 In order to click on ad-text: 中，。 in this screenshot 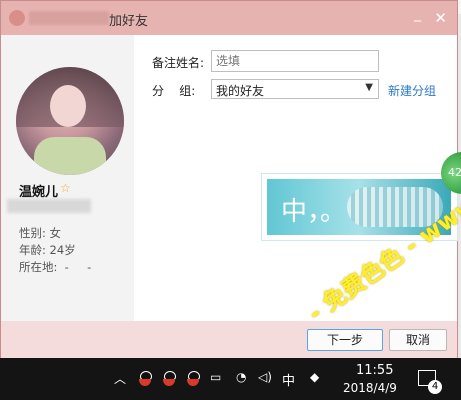, I will do `click(314, 212)`.